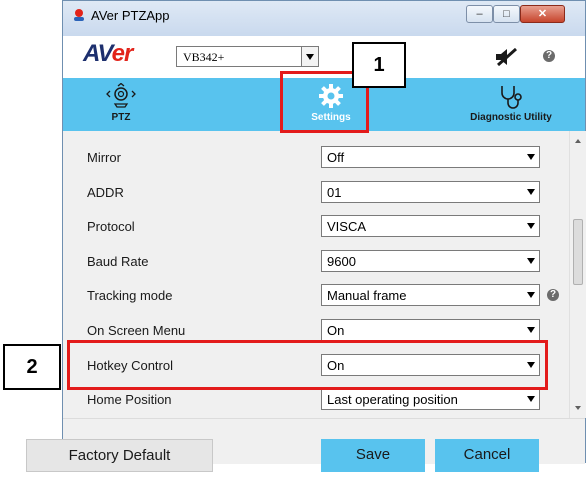  What do you see at coordinates (430, 330) in the screenshot?
I see `on-screen-menu-dropdown: On` at bounding box center [430, 330].